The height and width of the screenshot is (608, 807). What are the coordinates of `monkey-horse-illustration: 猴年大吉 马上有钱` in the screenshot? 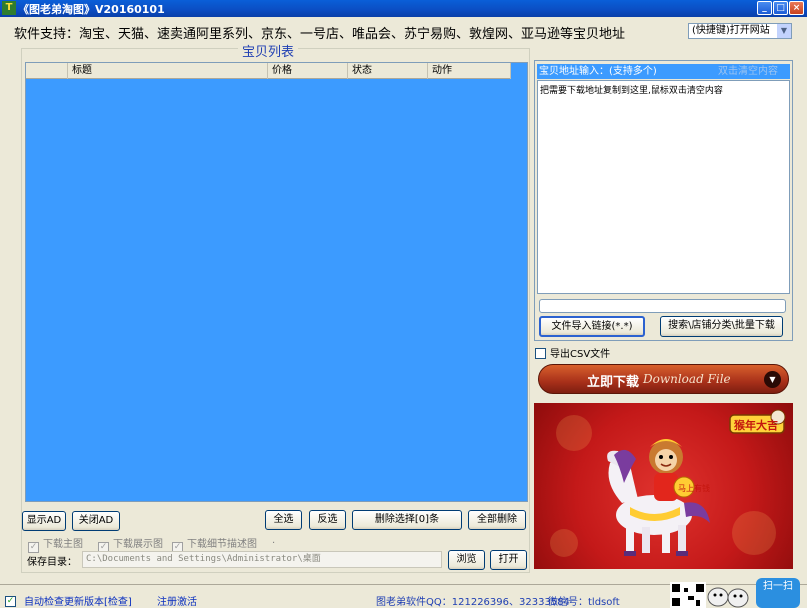 It's located at (668, 483).